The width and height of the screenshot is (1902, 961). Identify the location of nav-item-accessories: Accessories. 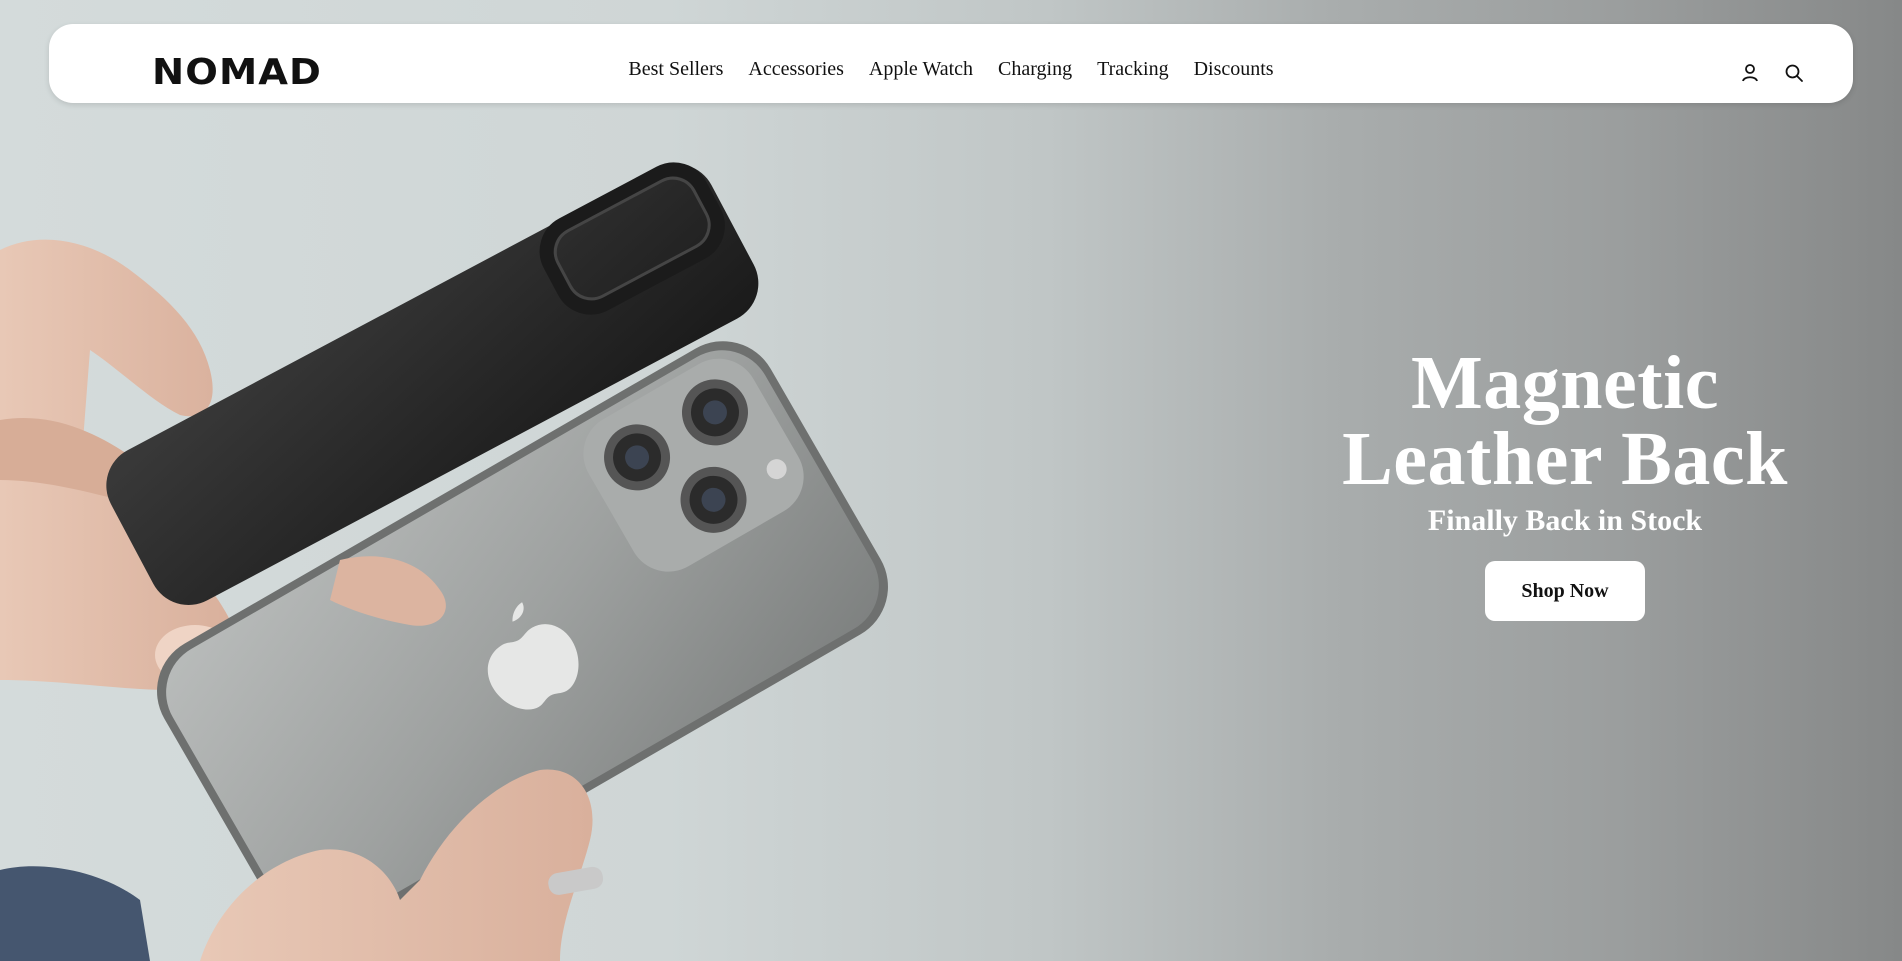
(796, 69).